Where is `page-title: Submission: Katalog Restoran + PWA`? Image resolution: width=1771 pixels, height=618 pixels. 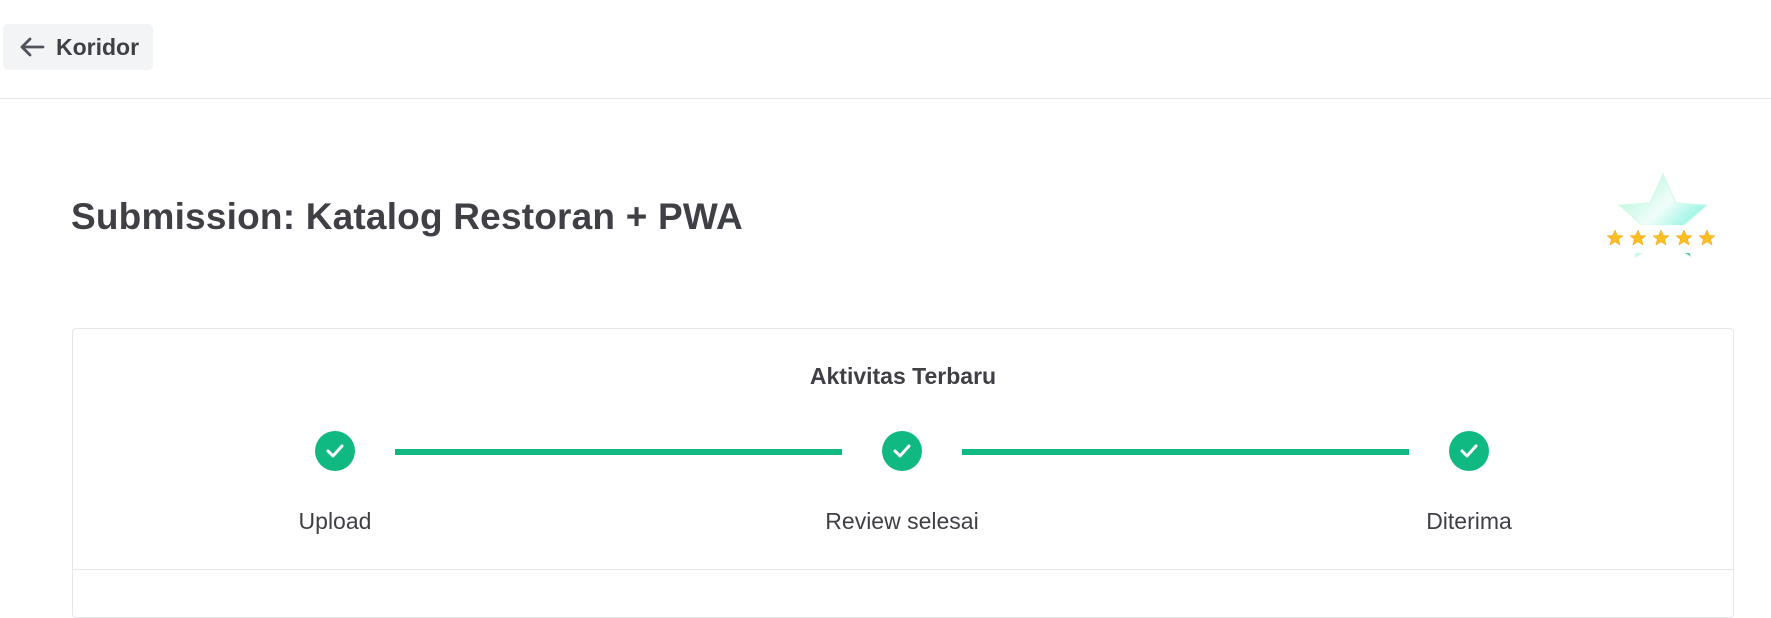
page-title: Submission: Katalog Restoran + PWA is located at coordinates (407, 216).